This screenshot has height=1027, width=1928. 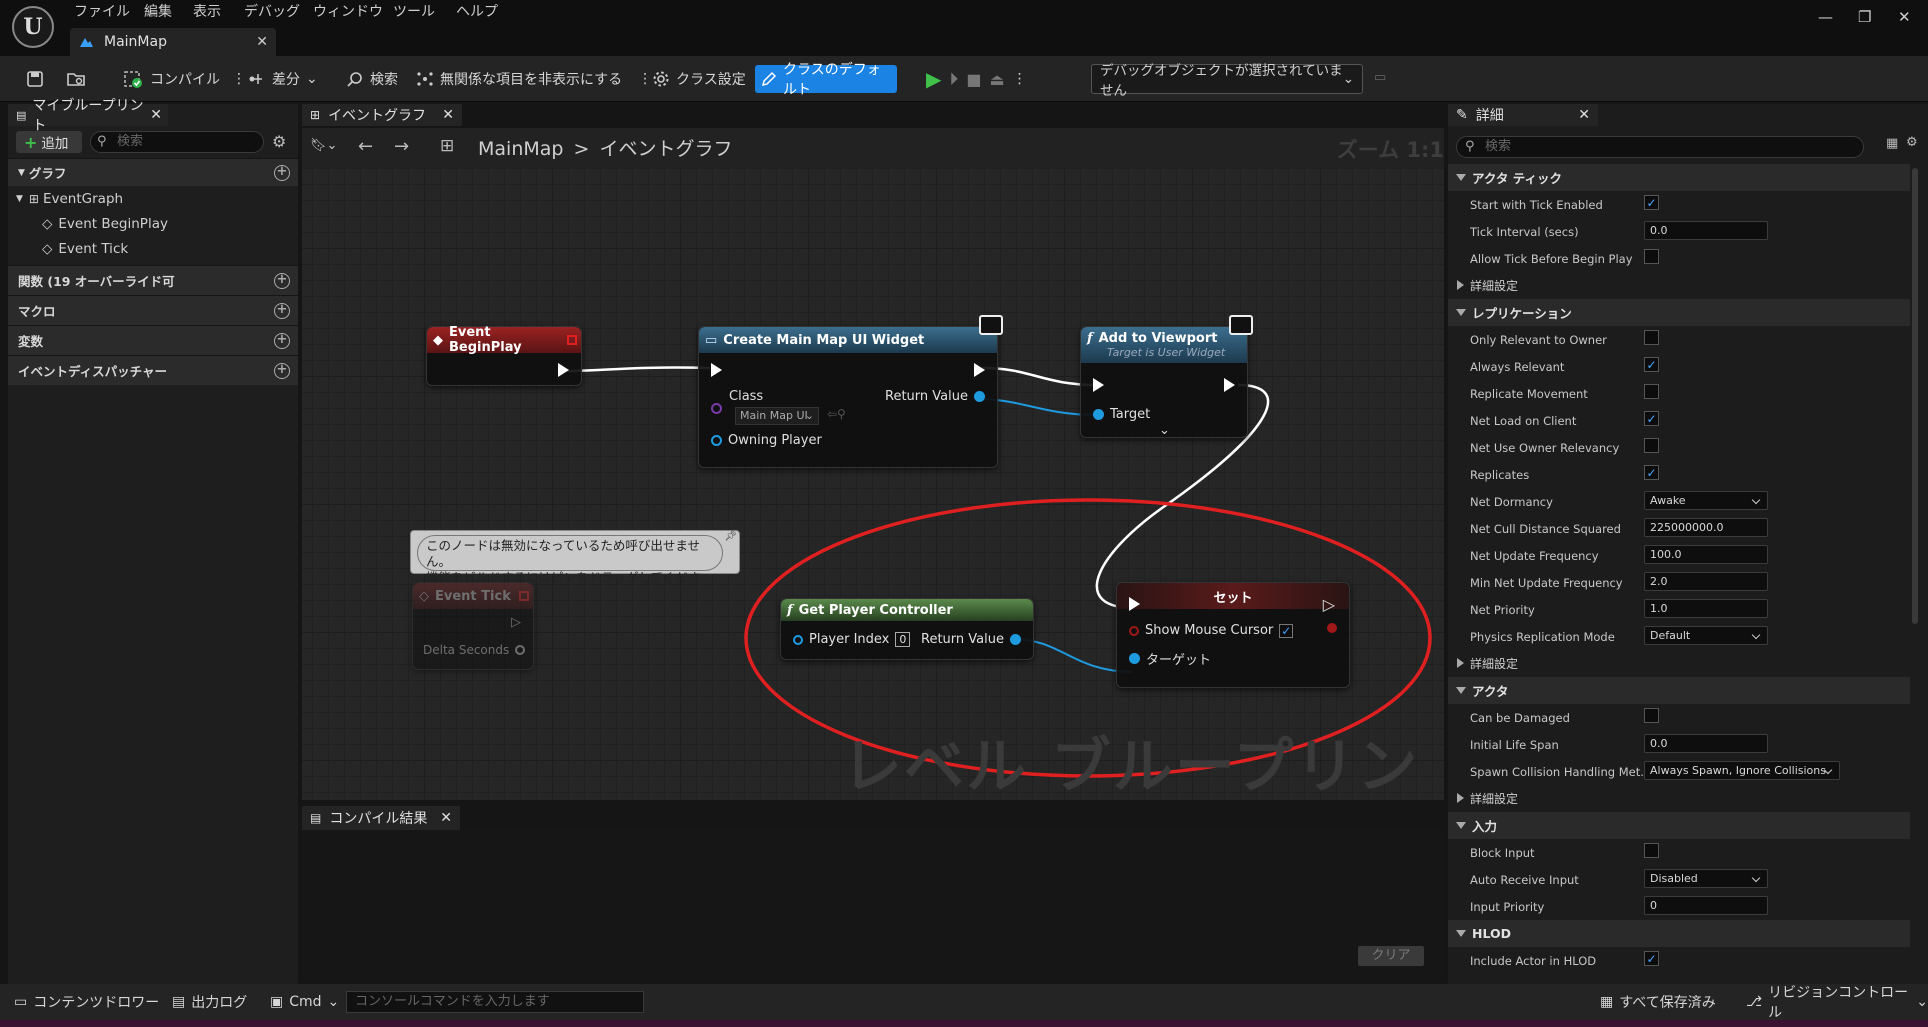 What do you see at coordinates (1825, 17) in the screenshot?
I see `minimize-icon: —` at bounding box center [1825, 17].